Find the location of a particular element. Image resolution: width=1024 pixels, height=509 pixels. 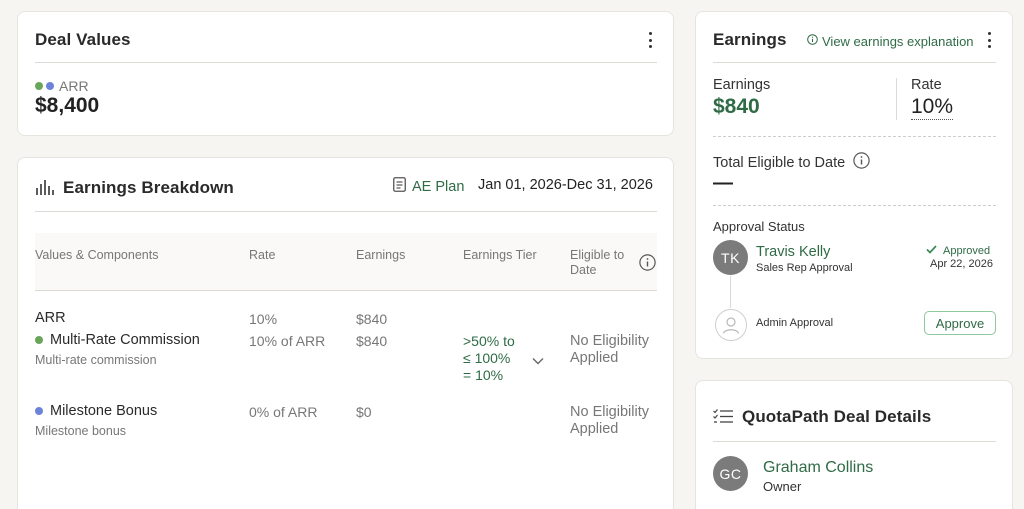

deal-values-menu-icon is located at coordinates (650, 40).